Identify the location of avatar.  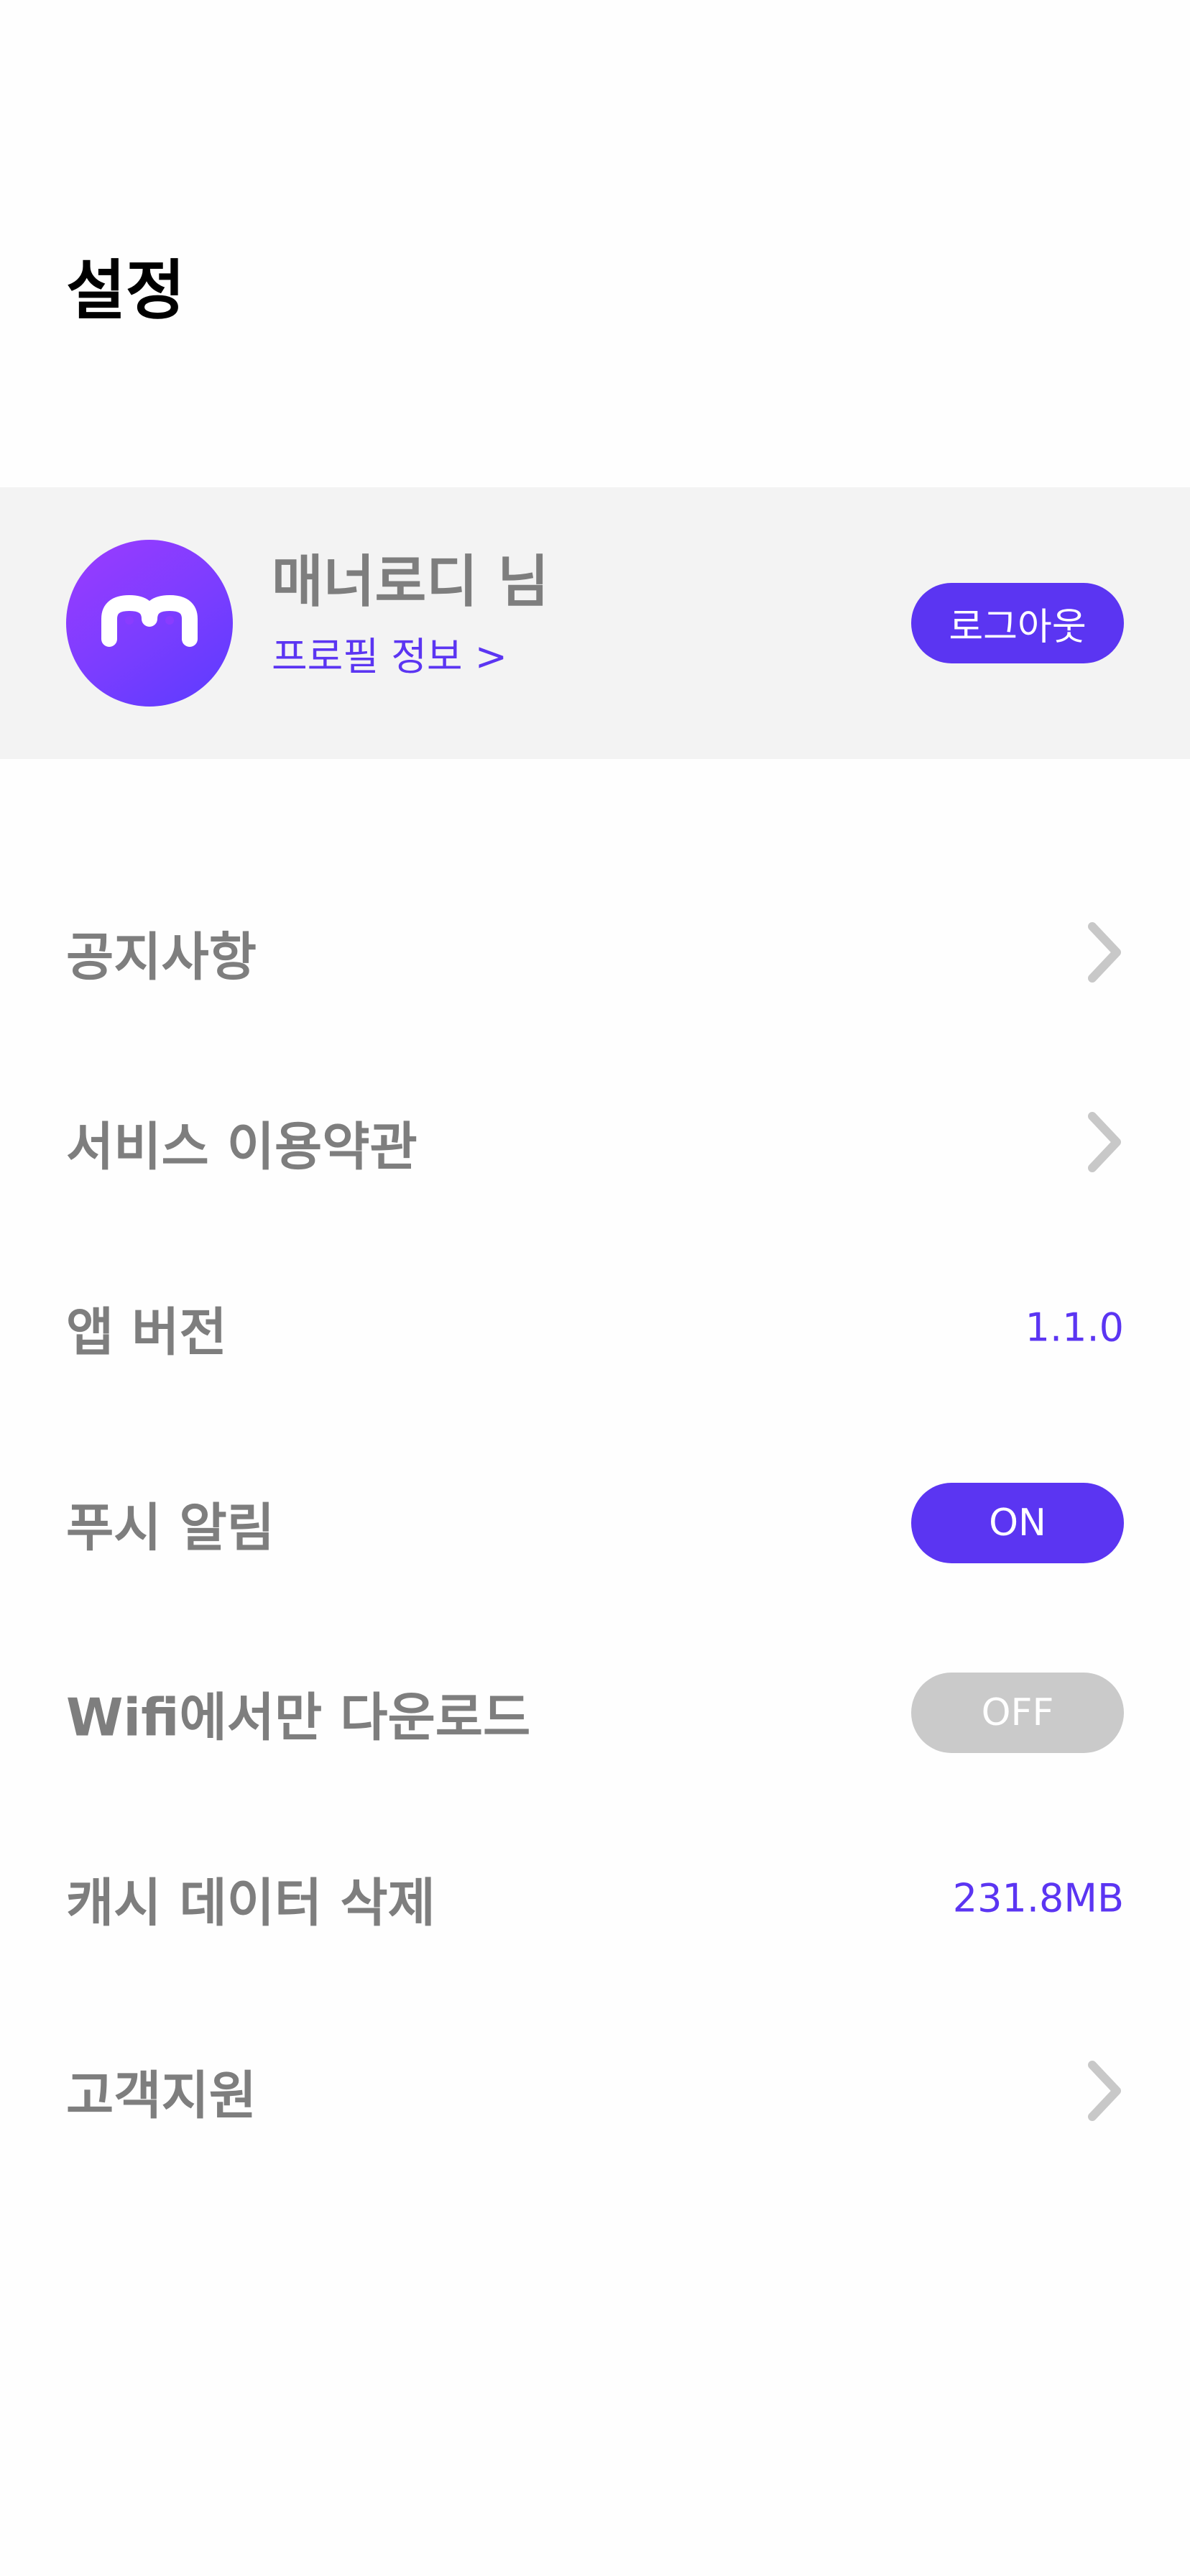
(149, 623).